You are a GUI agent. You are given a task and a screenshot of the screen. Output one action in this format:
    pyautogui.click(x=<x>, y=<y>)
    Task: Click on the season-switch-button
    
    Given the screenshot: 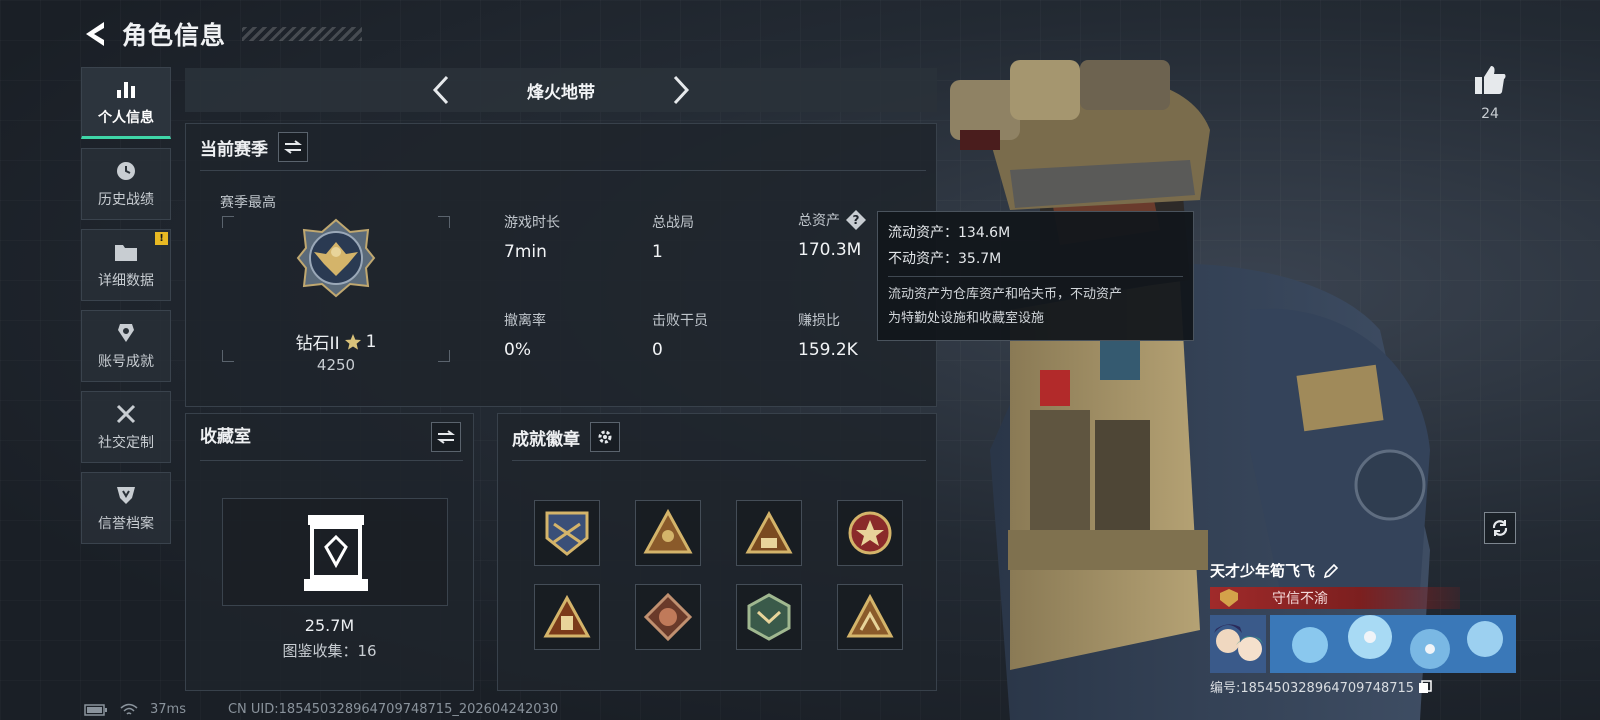 What is the action you would take?
    pyautogui.click(x=293, y=147)
    